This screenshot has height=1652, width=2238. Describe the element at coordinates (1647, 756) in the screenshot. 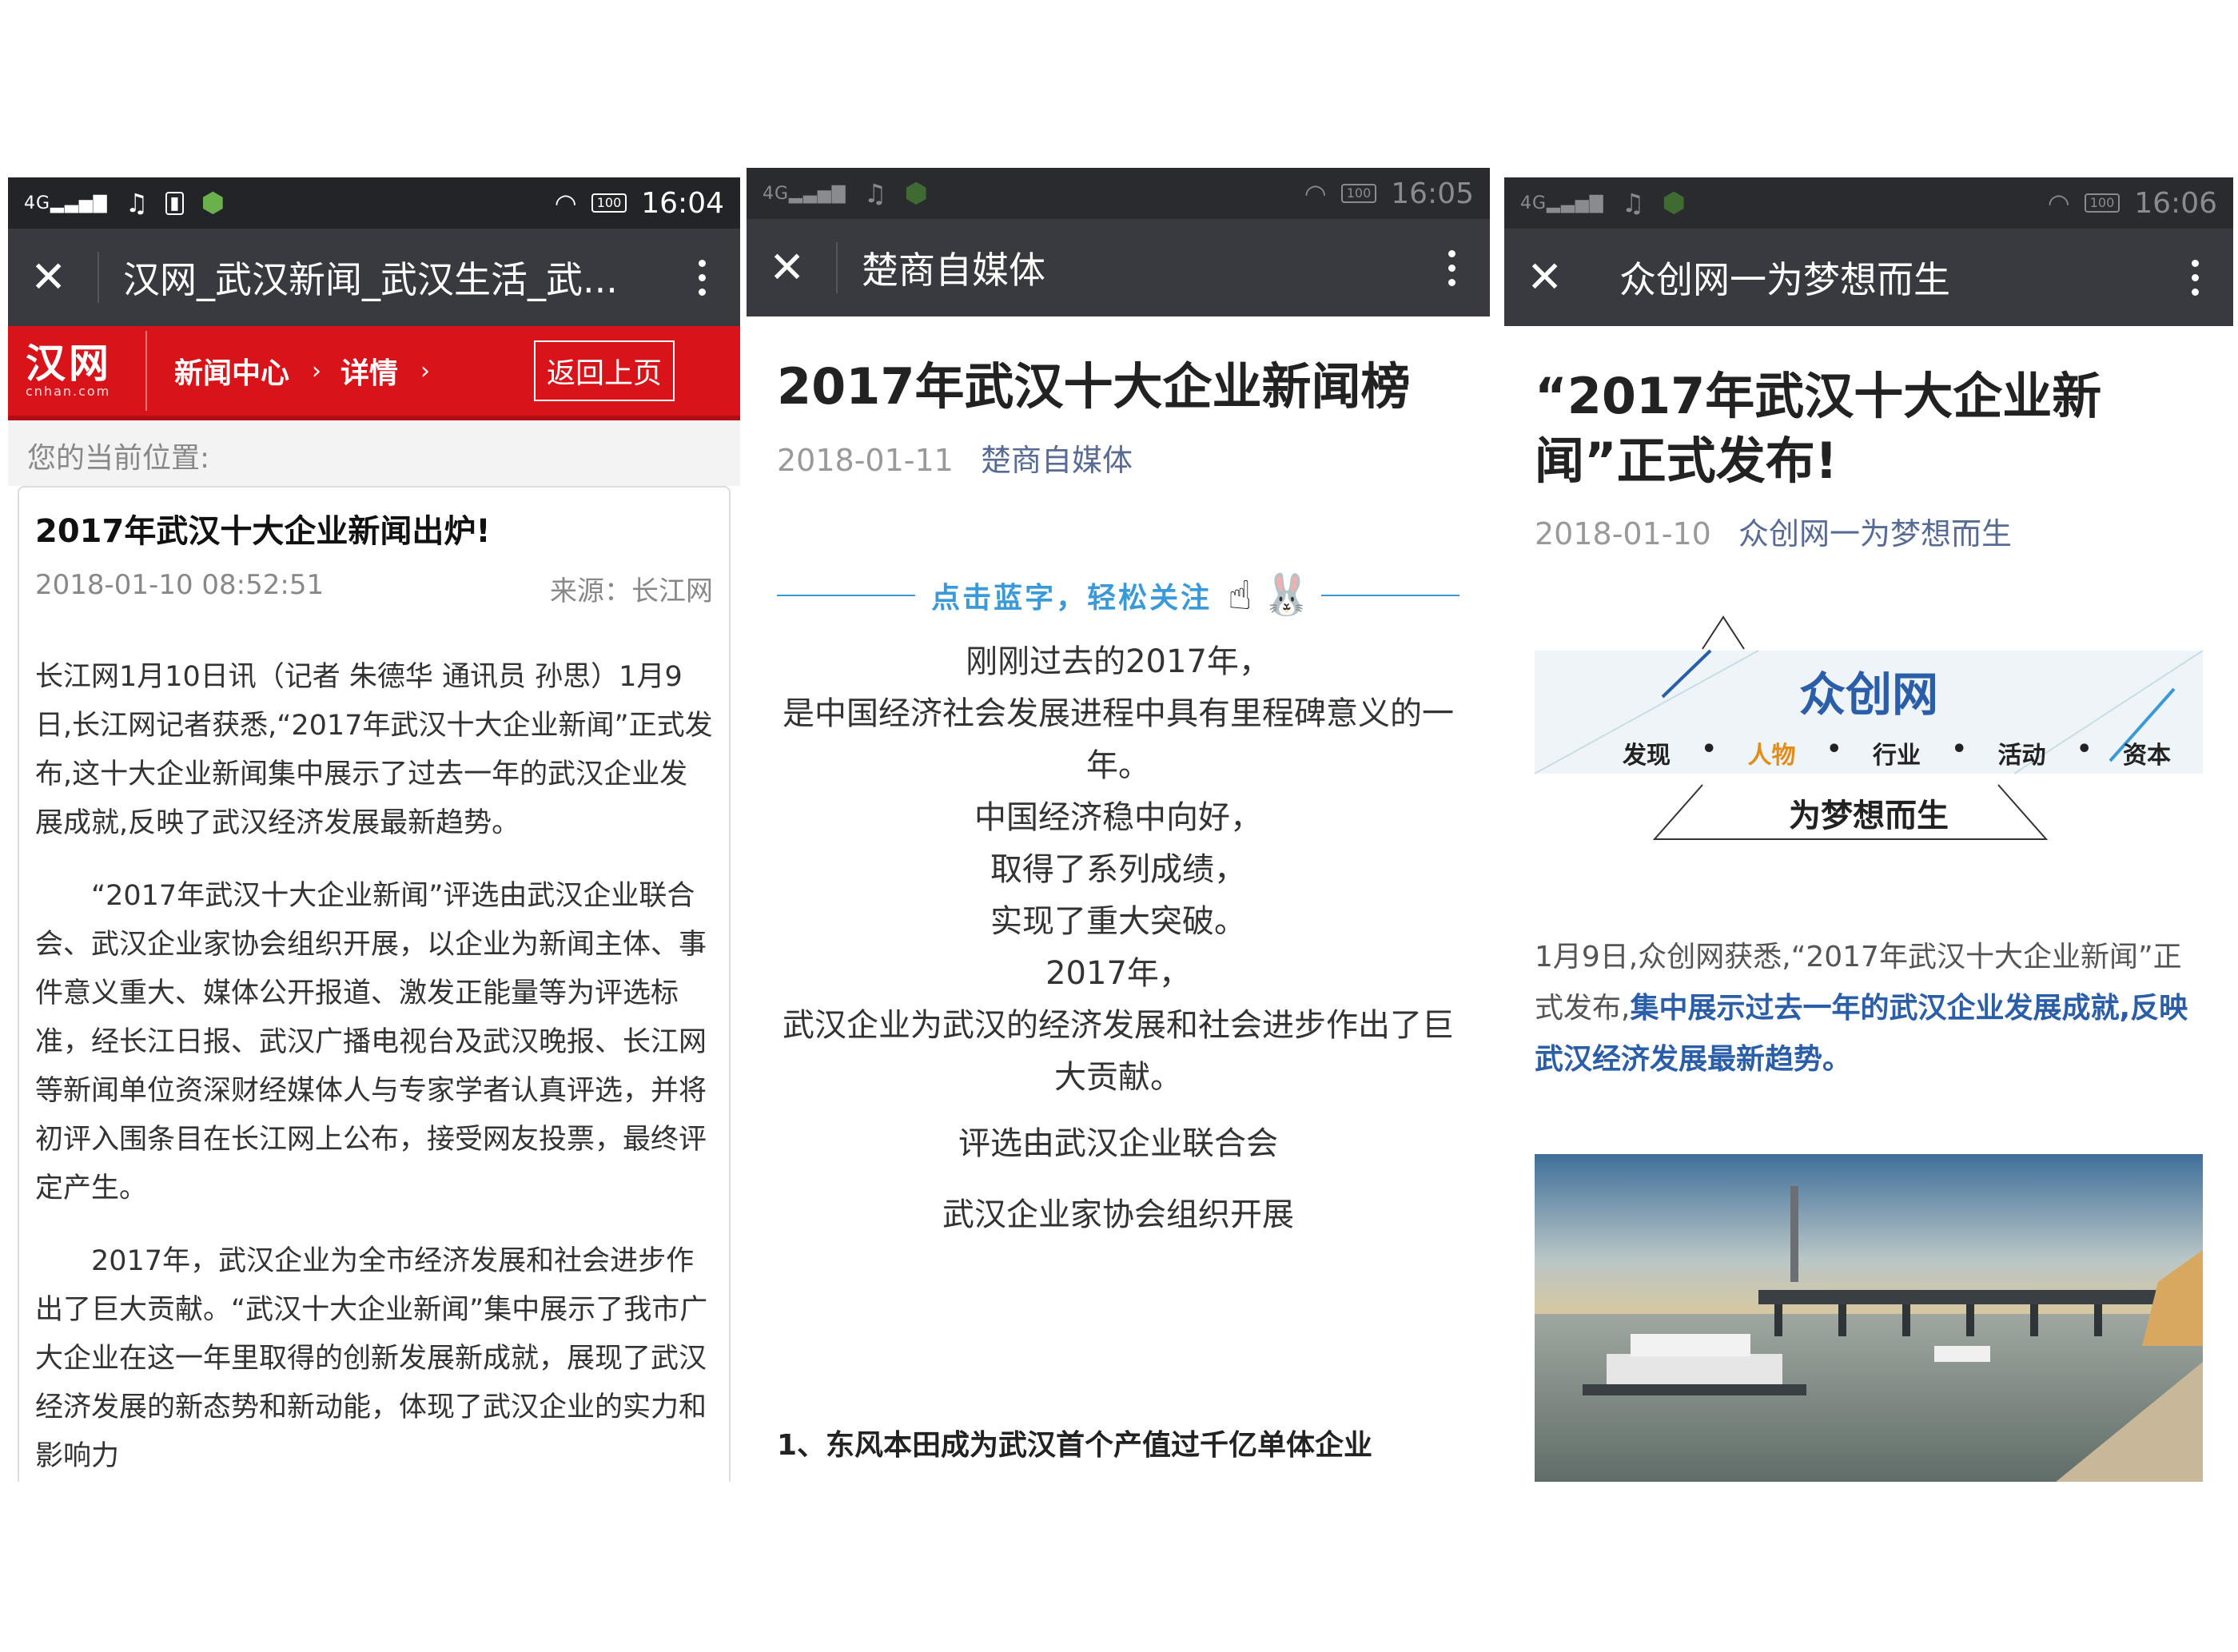

I see `banner-tag: 发现` at that location.